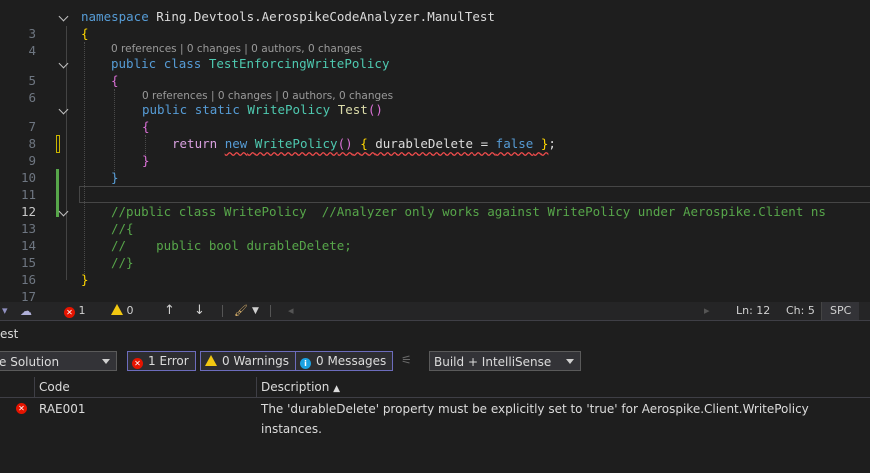 The height and width of the screenshot is (473, 870). I want to click on messages-filter-button: i0 Messages, so click(344, 361).